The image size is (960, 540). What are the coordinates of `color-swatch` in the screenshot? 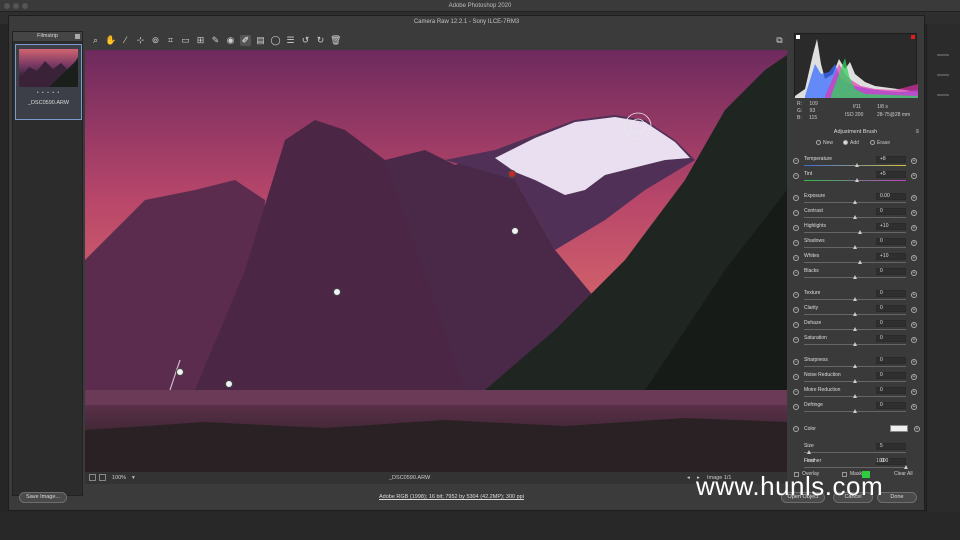 It's located at (899, 428).